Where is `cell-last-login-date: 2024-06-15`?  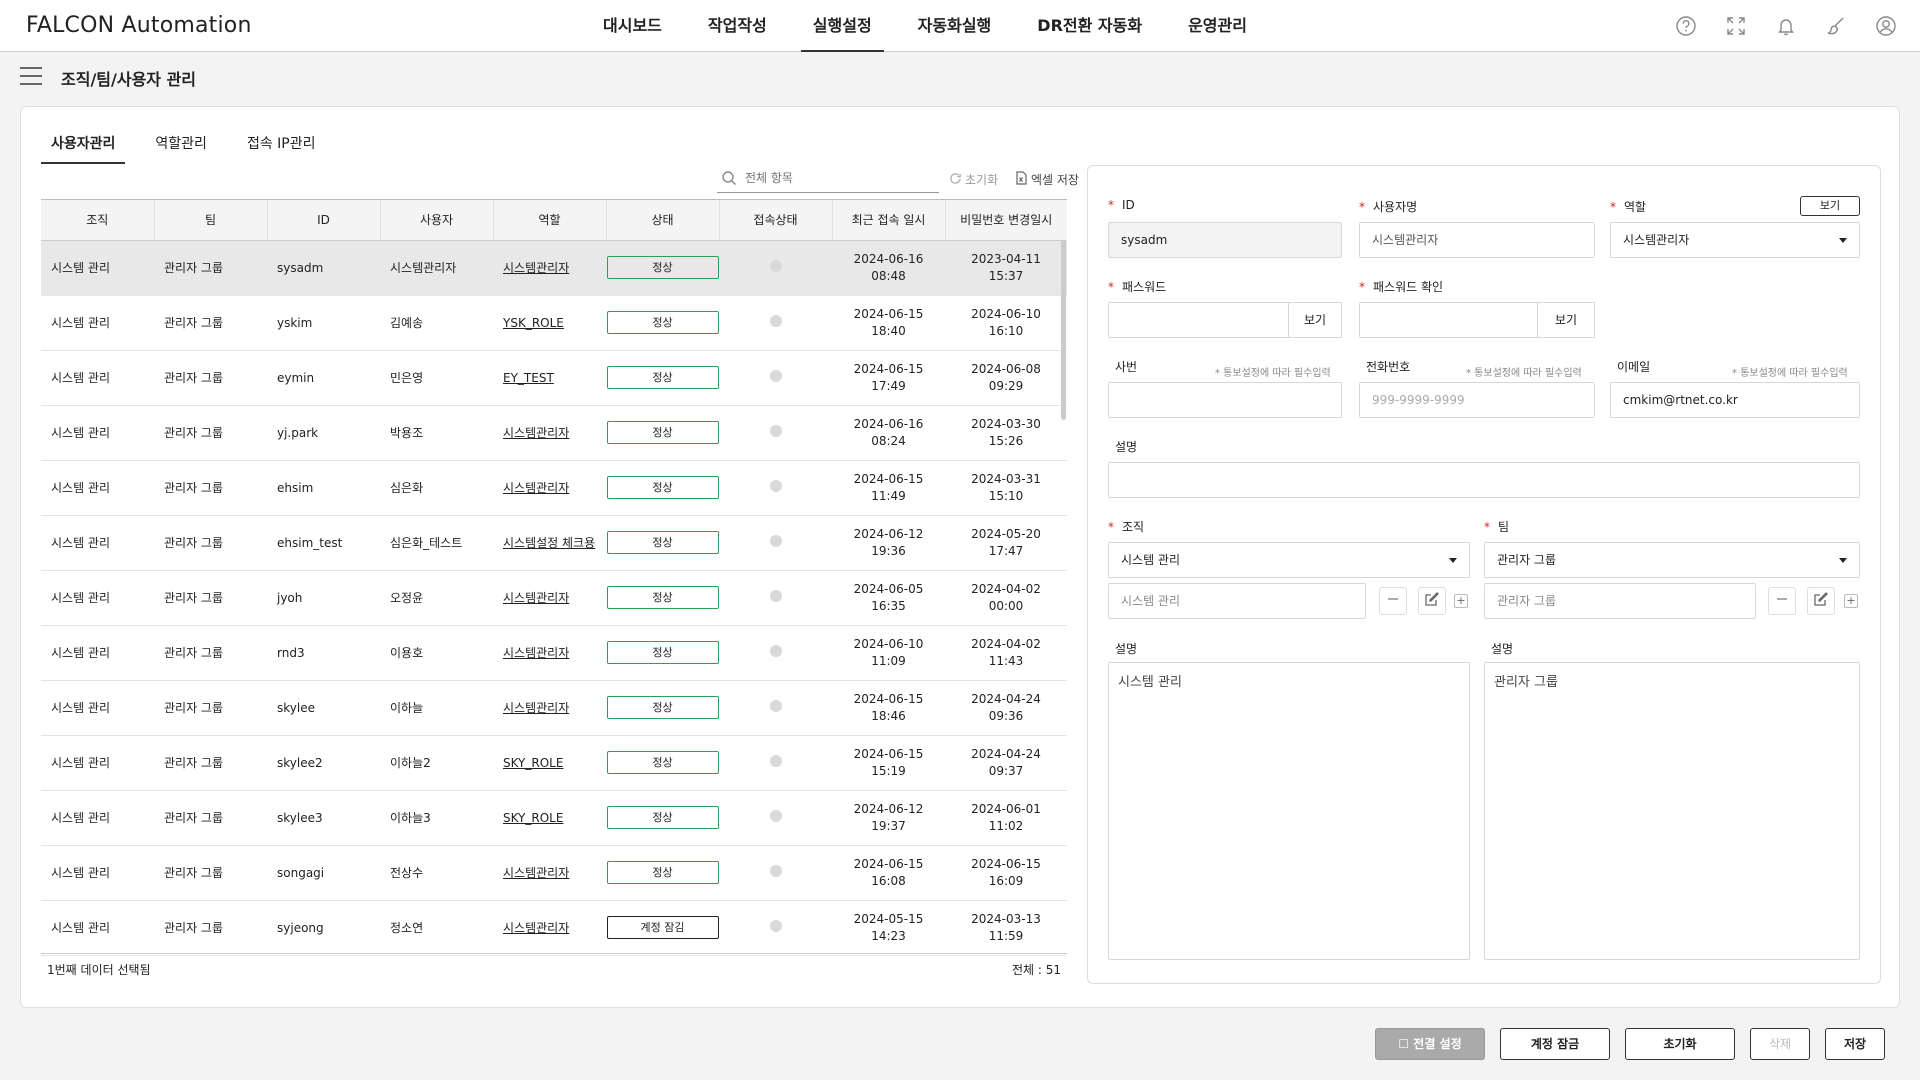 cell-last-login-date: 2024-06-15 is located at coordinates (888, 478).